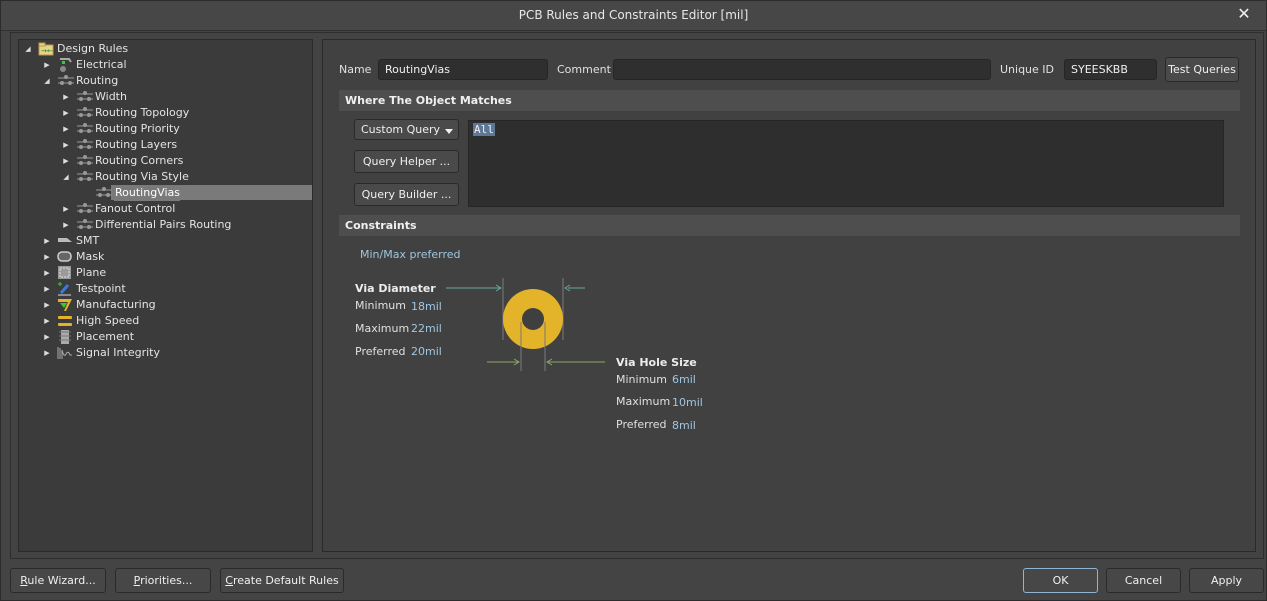 This screenshot has height=601, width=1267. I want to click on tree-item-routing-corners: ▶ Routing Corners, so click(165, 161).